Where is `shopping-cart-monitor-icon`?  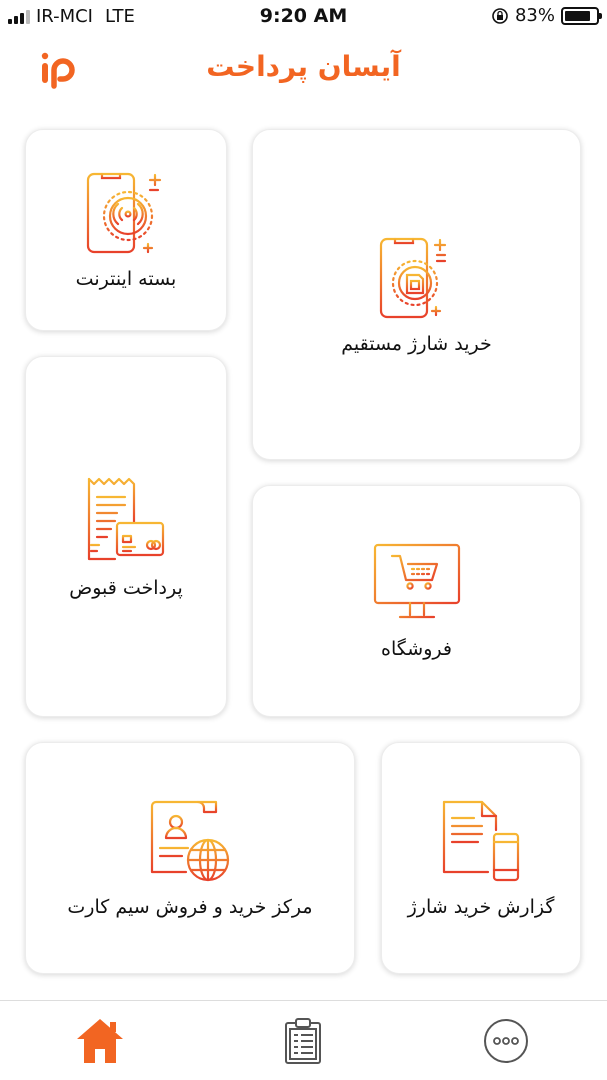
shopping-cart-monitor-icon is located at coordinates (416, 581).